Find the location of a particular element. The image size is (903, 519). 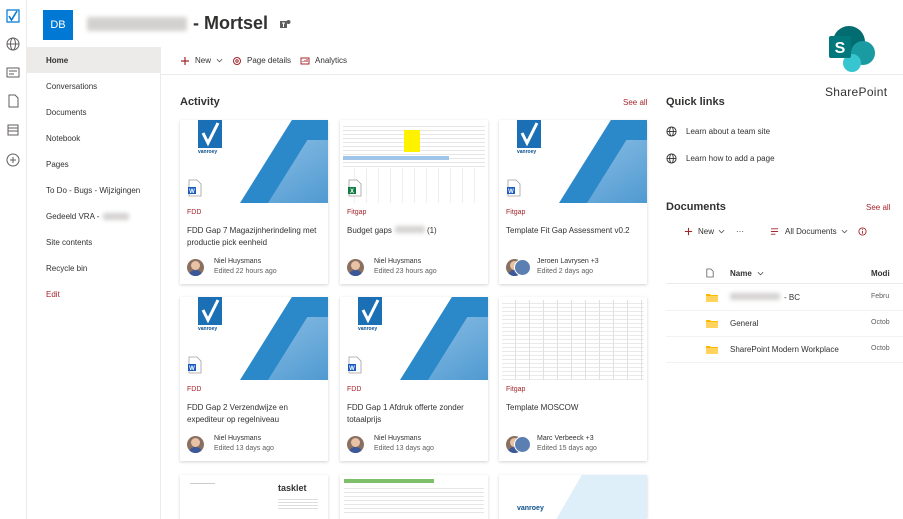

nav-item-recycle-bin: Recycle bin is located at coordinates (93, 268).